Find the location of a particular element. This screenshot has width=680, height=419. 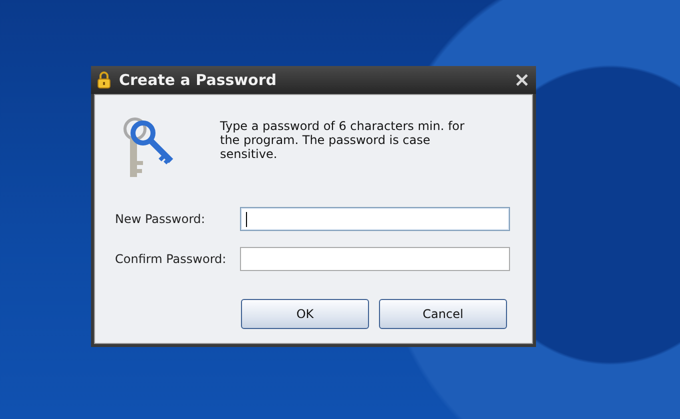

cancel-button: Cancel is located at coordinates (443, 314).